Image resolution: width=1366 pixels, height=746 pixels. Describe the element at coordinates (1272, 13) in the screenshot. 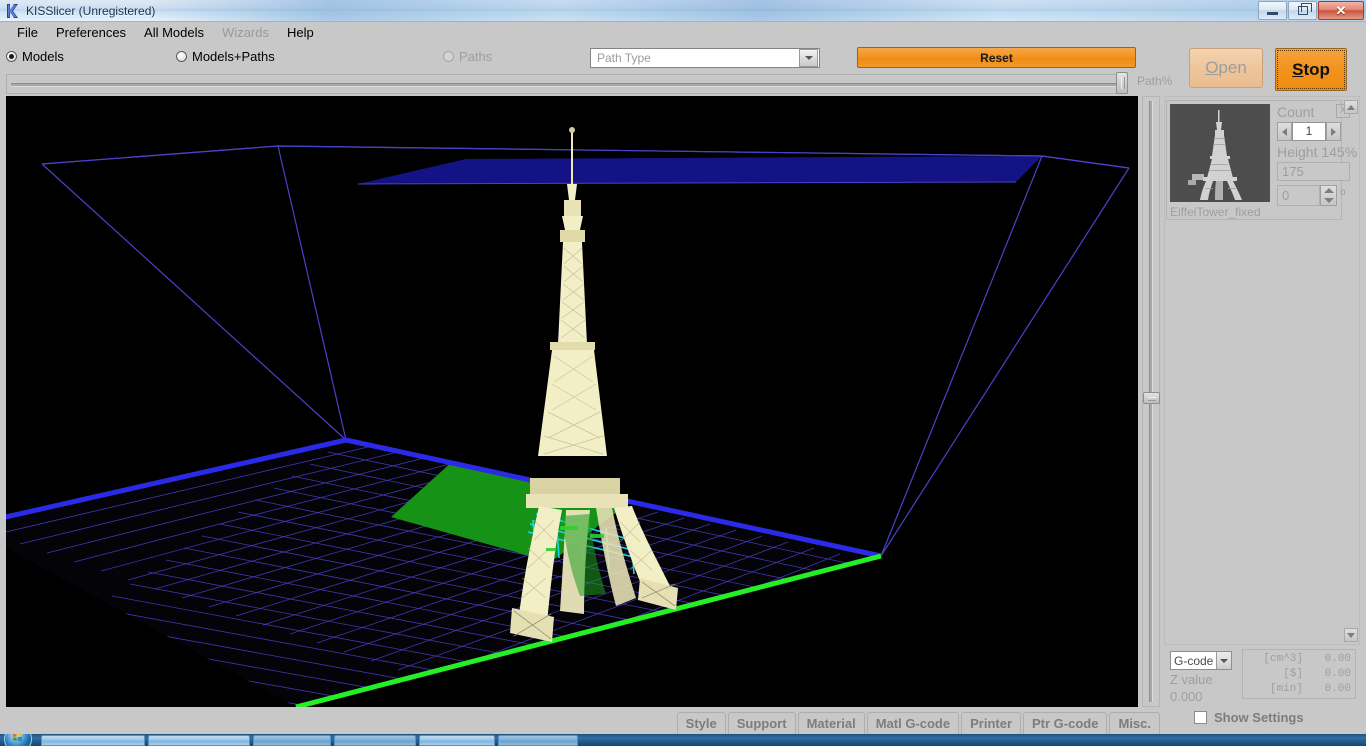

I see `minimize-icon` at that location.